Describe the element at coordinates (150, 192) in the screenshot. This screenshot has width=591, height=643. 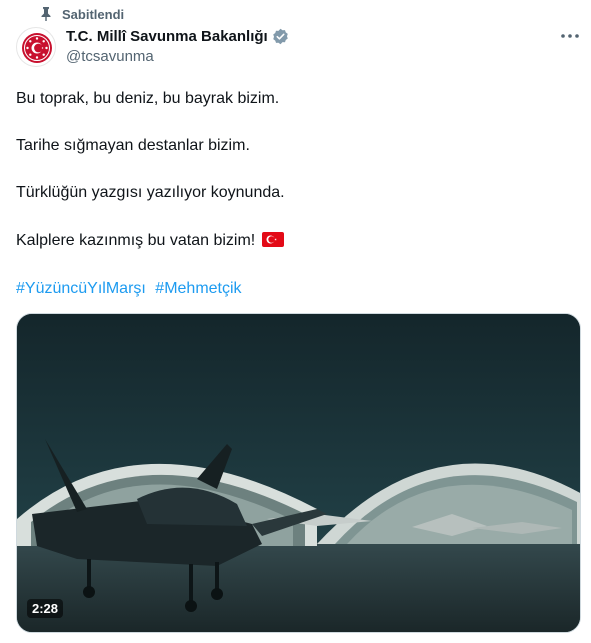
I see `tweet-line-3: Türklüğün yazgısı yazılıyor koynunda.` at that location.